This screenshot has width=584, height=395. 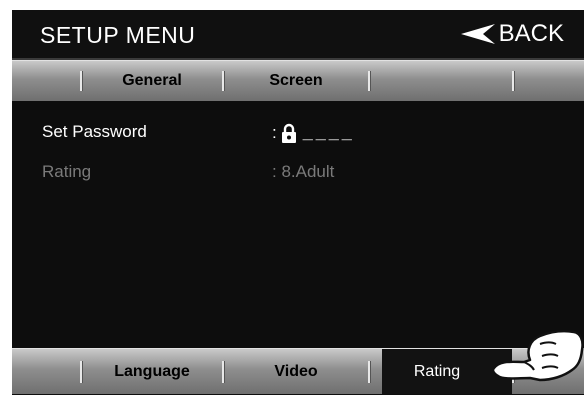 I want to click on tab-empty, so click(x=441, y=81).